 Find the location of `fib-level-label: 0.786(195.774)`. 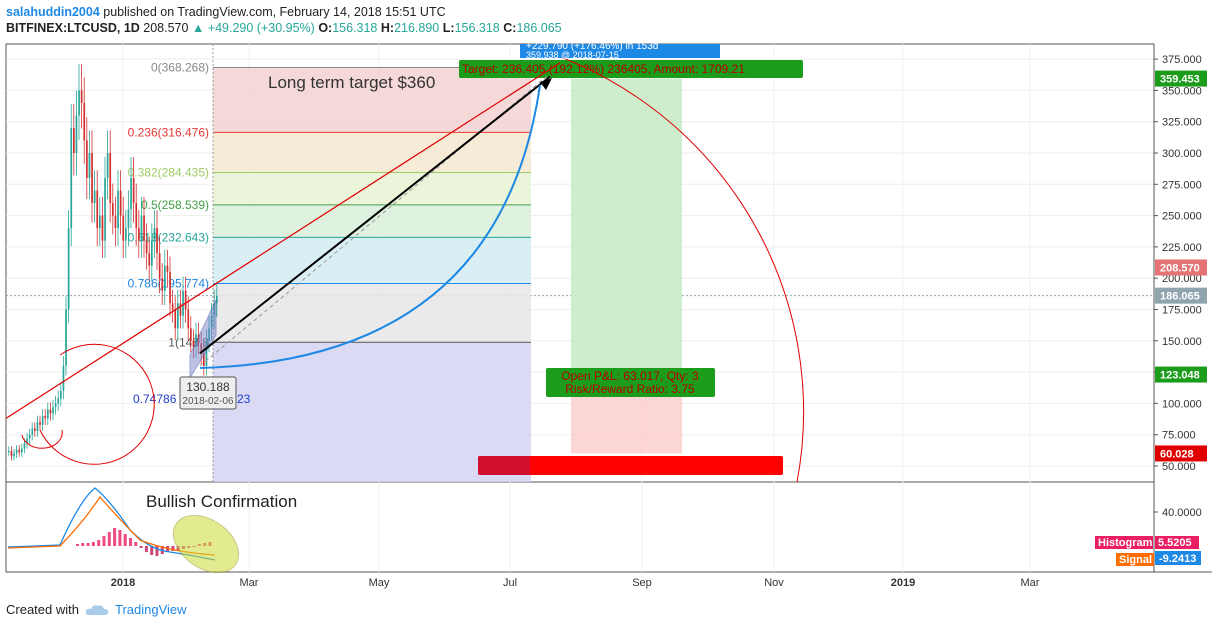

fib-level-label: 0.786(195.774) is located at coordinates (168, 283).